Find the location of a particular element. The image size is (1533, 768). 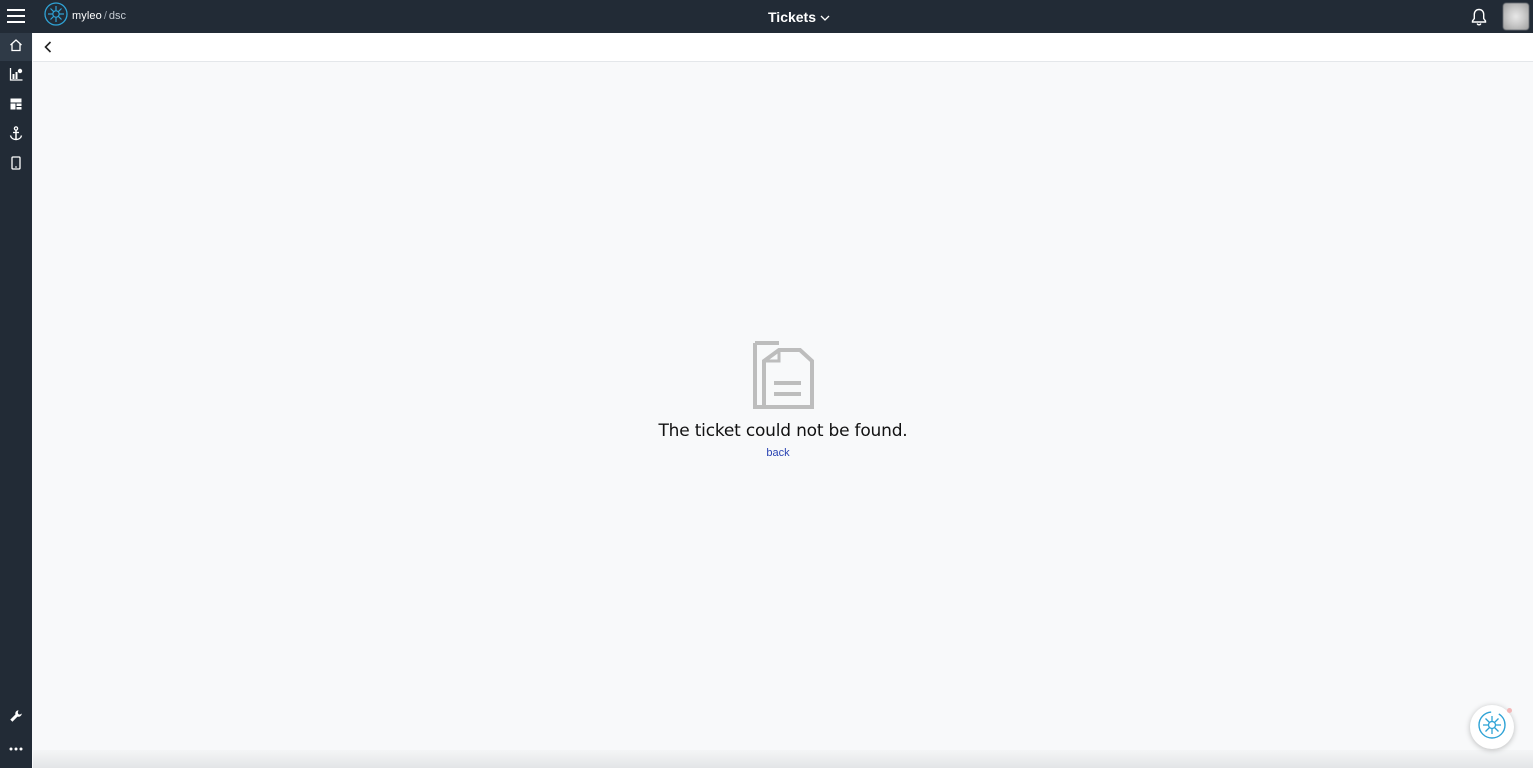

sidebar is located at coordinates (16, 400).